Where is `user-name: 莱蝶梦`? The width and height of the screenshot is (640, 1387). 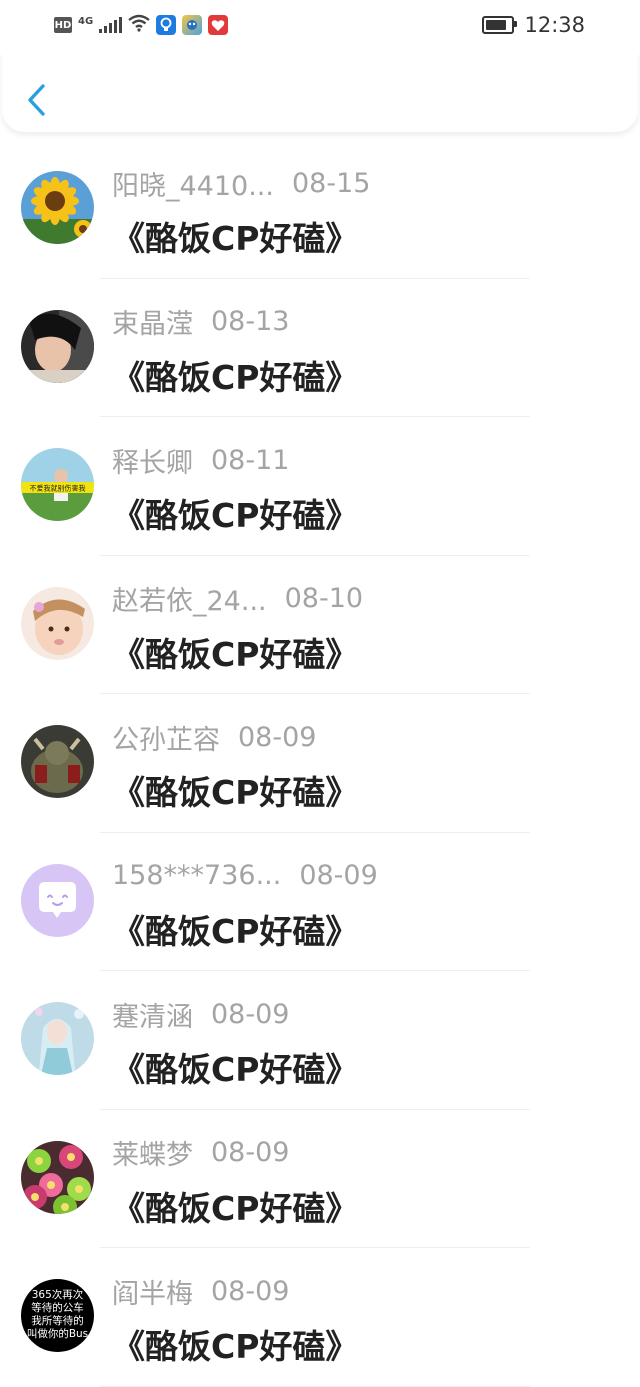 user-name: 莱蝶梦 is located at coordinates (152, 1152).